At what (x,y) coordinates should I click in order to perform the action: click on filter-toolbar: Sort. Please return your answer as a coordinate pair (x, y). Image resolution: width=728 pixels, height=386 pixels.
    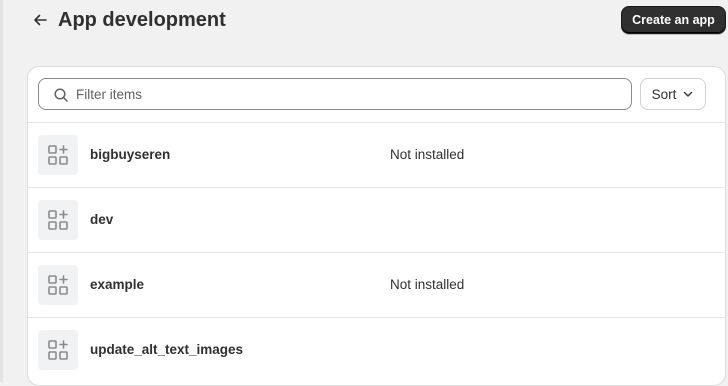
    Looking at the image, I should click on (376, 95).